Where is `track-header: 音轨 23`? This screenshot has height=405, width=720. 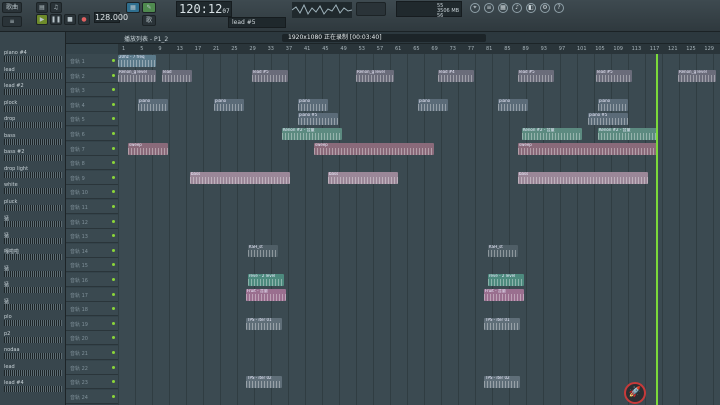
track-header: 音轨 23 is located at coordinates (92, 382).